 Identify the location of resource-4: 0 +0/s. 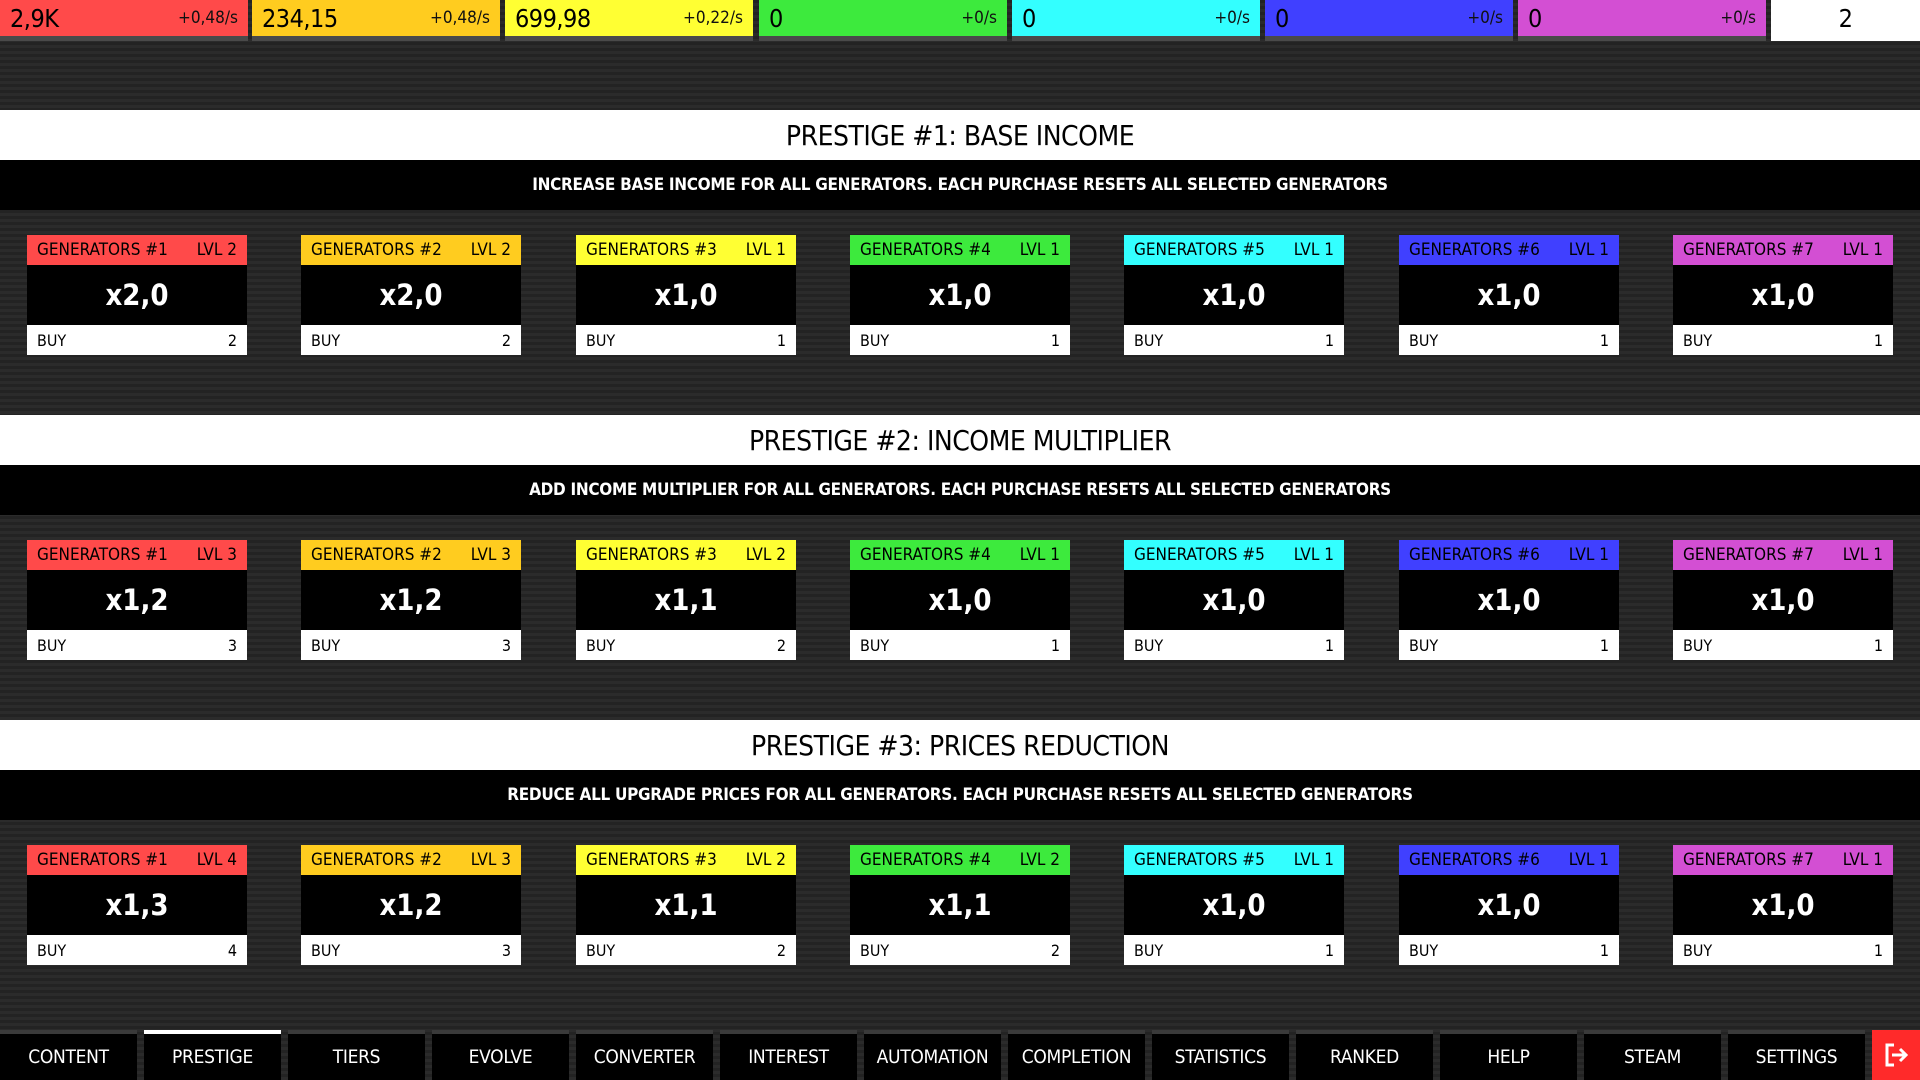
(883, 20).